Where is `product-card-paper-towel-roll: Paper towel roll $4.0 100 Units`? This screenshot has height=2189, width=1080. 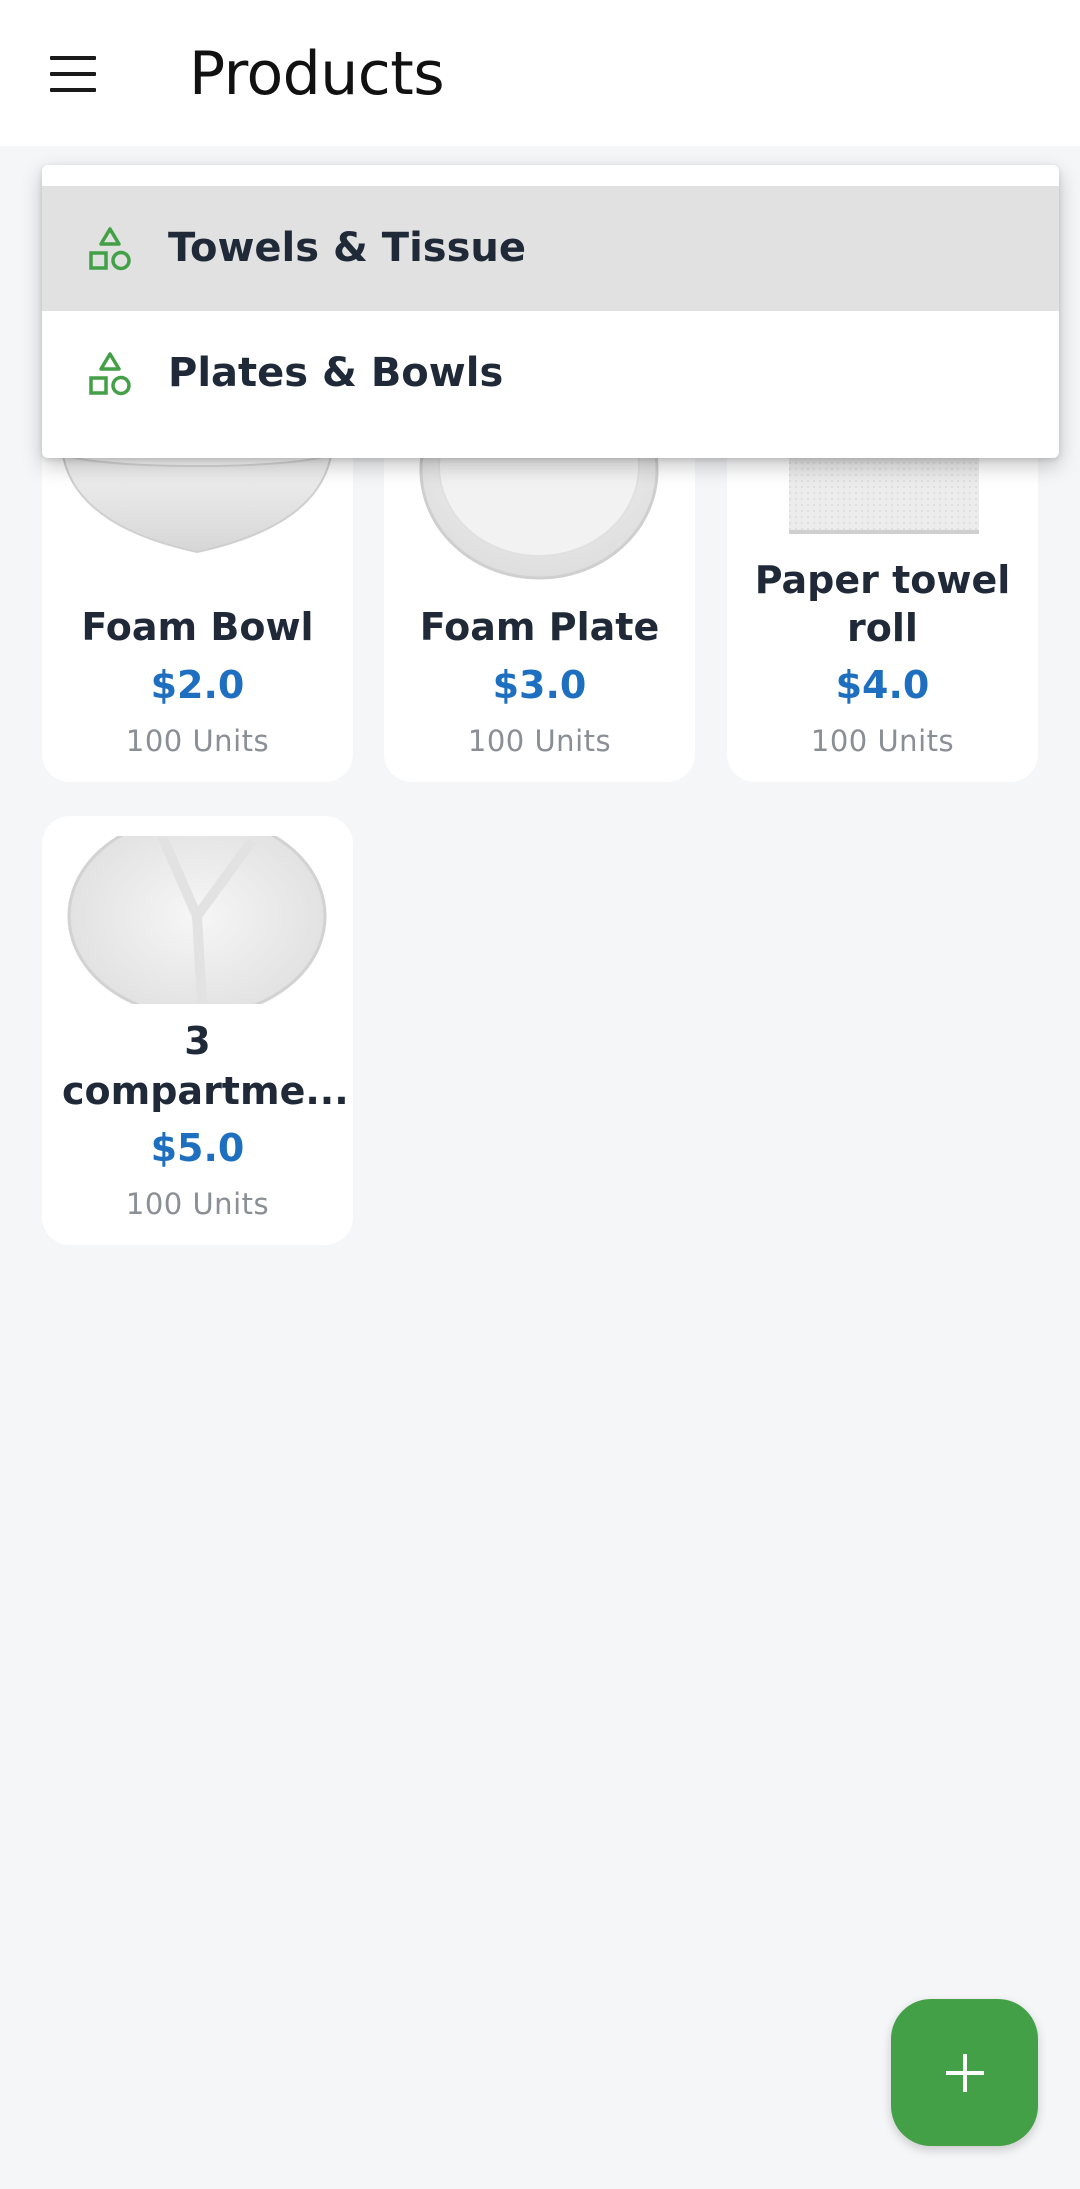
product-card-paper-towel-roll: Paper towel roll $4.0 100 Units is located at coordinates (882, 606).